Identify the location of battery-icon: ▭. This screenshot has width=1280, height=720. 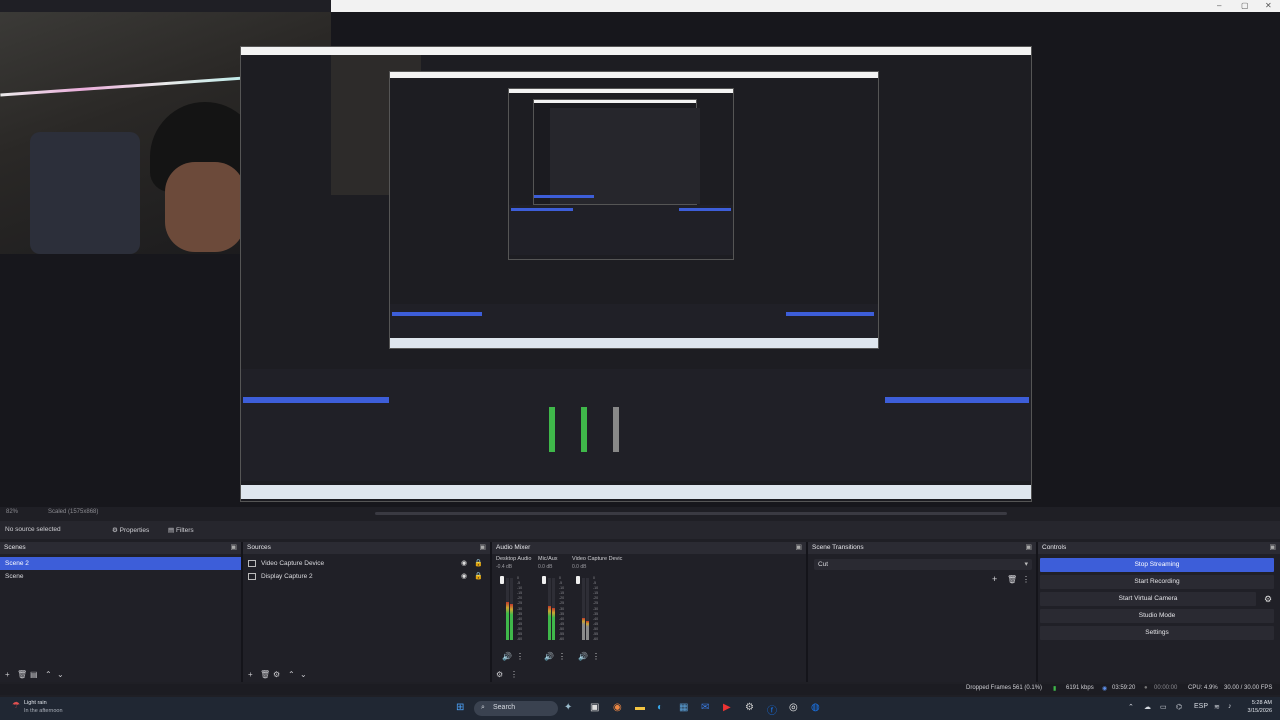
(1163, 707).